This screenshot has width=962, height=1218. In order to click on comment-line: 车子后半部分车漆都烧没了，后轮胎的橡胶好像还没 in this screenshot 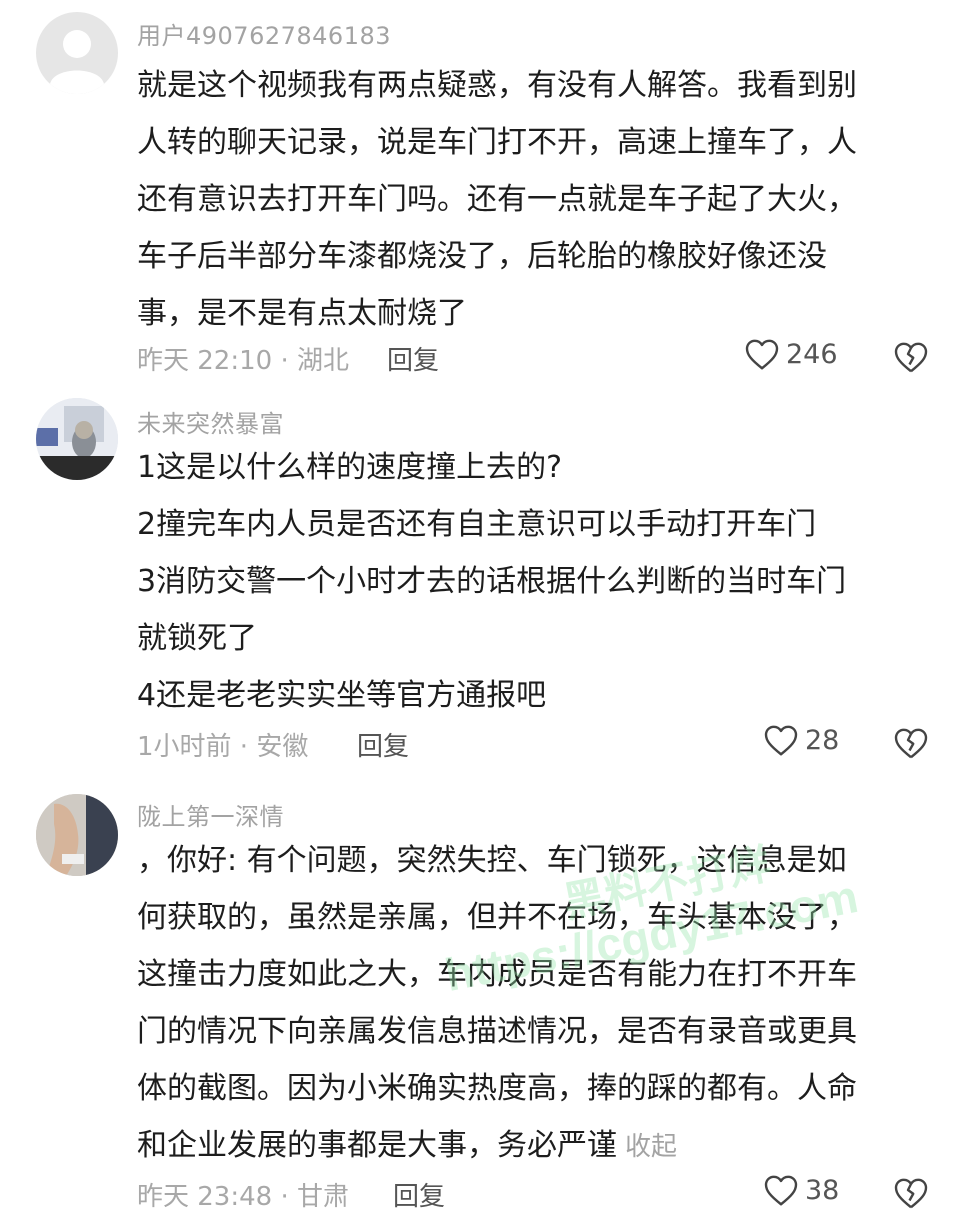, I will do `click(482, 256)`.